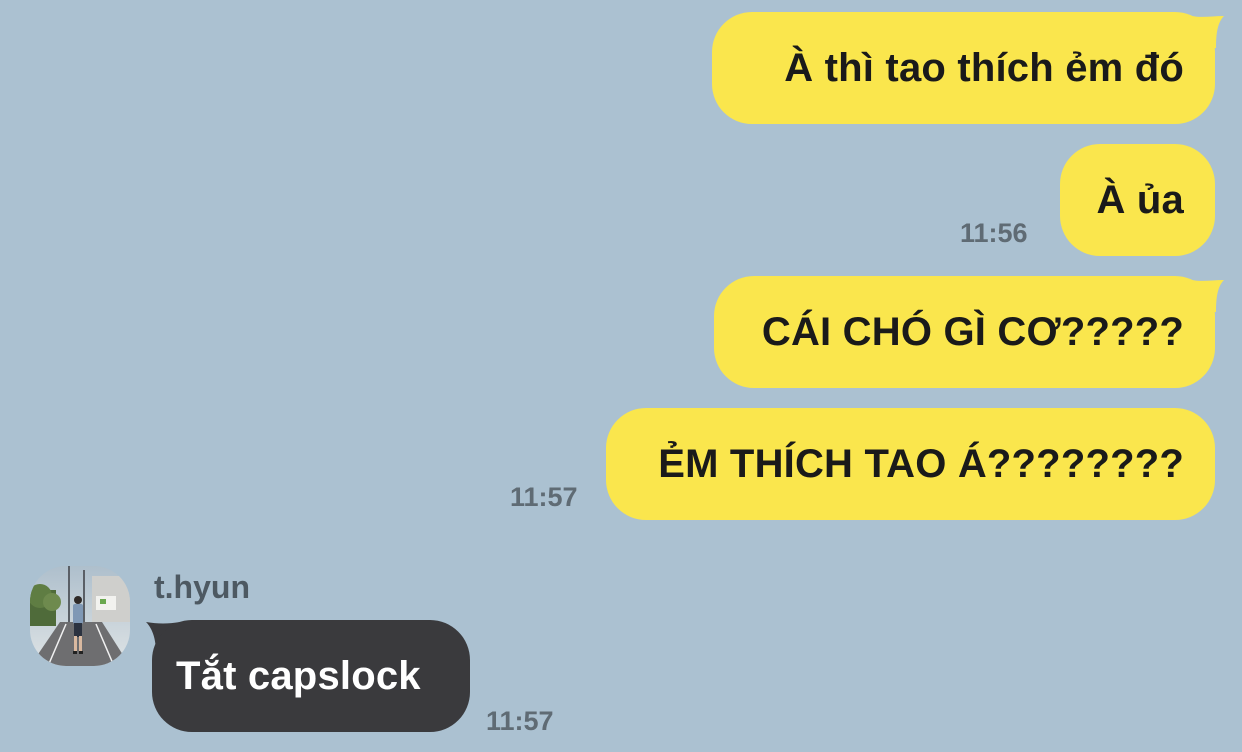 The image size is (1242, 752). Describe the element at coordinates (994, 233) in the screenshot. I see `message-timestamp: 11:56` at that location.